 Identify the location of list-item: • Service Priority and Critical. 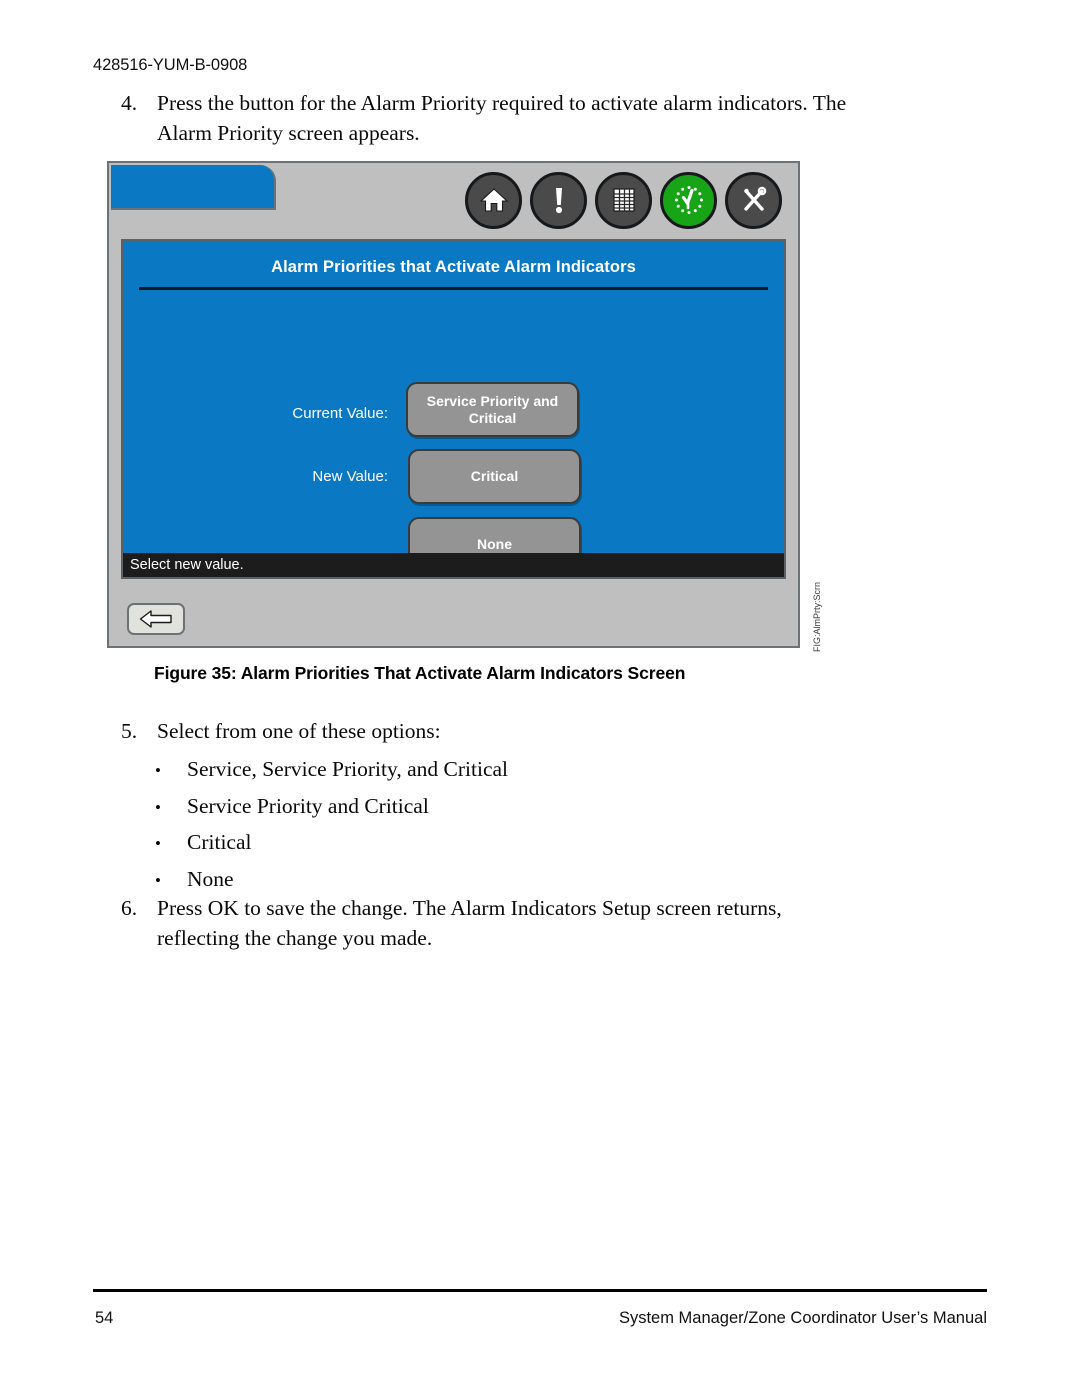
(505, 807).